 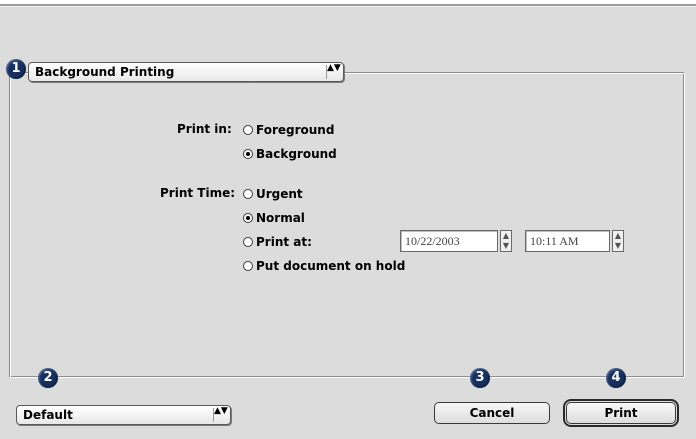 What do you see at coordinates (492, 413) in the screenshot?
I see `cancel-button: Cancel` at bounding box center [492, 413].